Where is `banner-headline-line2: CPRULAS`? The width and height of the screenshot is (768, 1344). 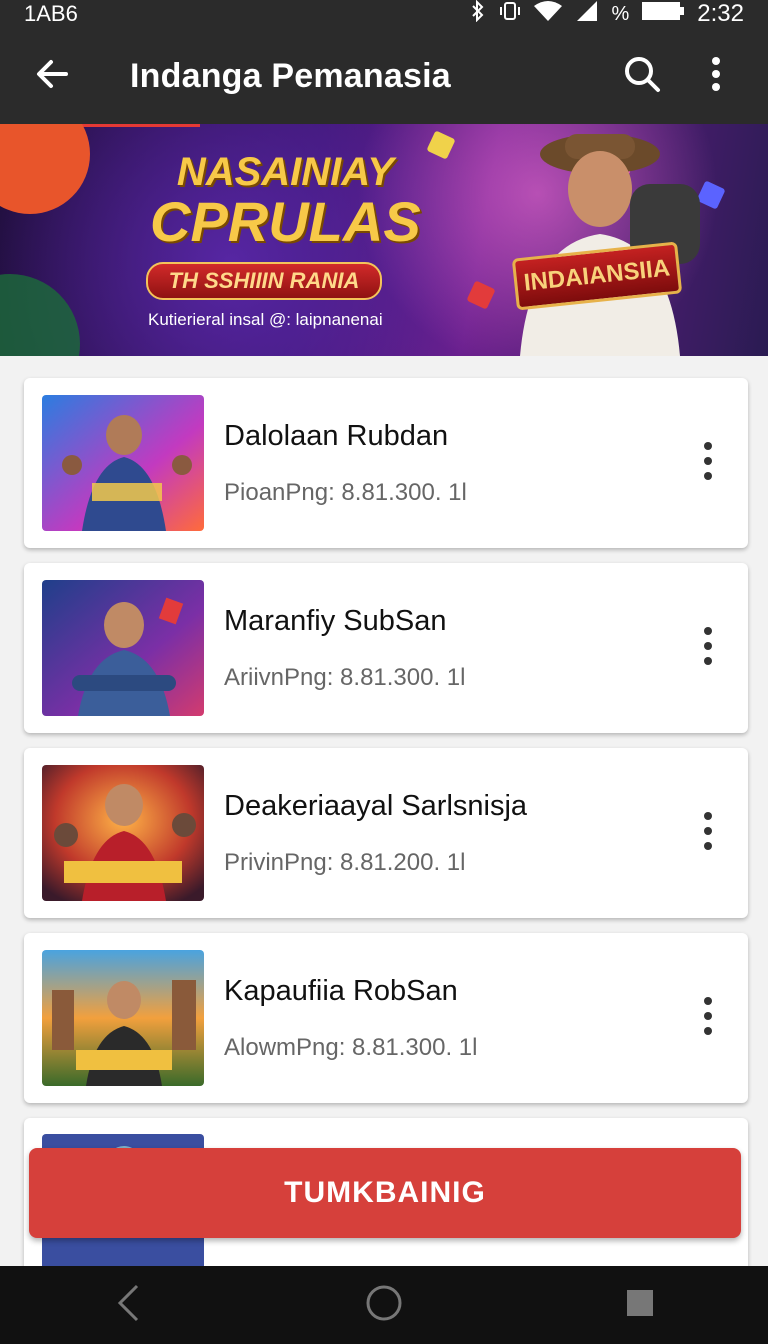 banner-headline-line2: CPRULAS is located at coordinates (285, 221).